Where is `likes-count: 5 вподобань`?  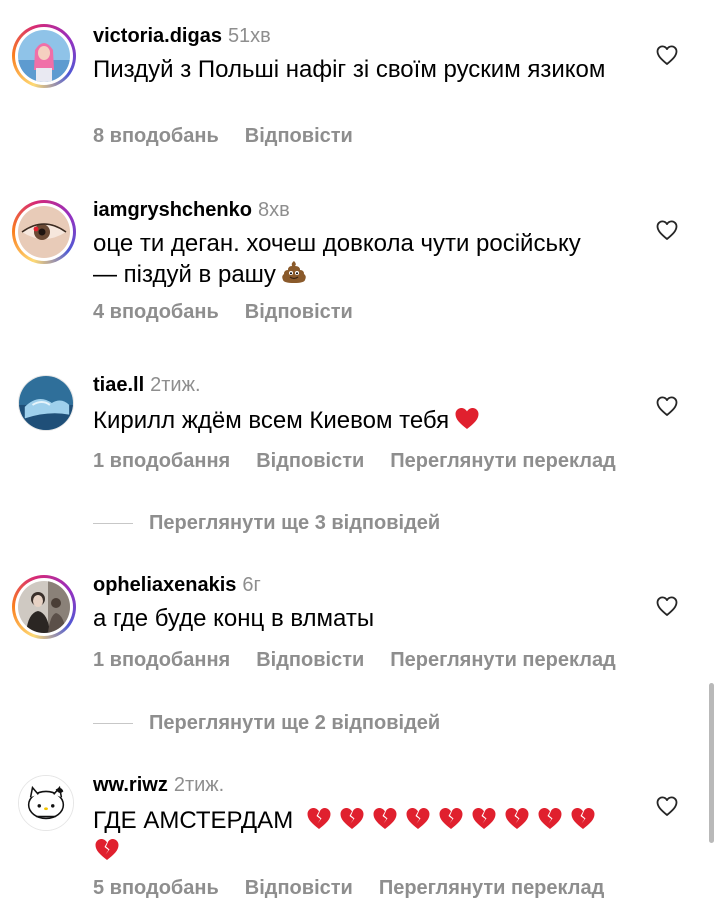 likes-count: 5 вподобань is located at coordinates (156, 888).